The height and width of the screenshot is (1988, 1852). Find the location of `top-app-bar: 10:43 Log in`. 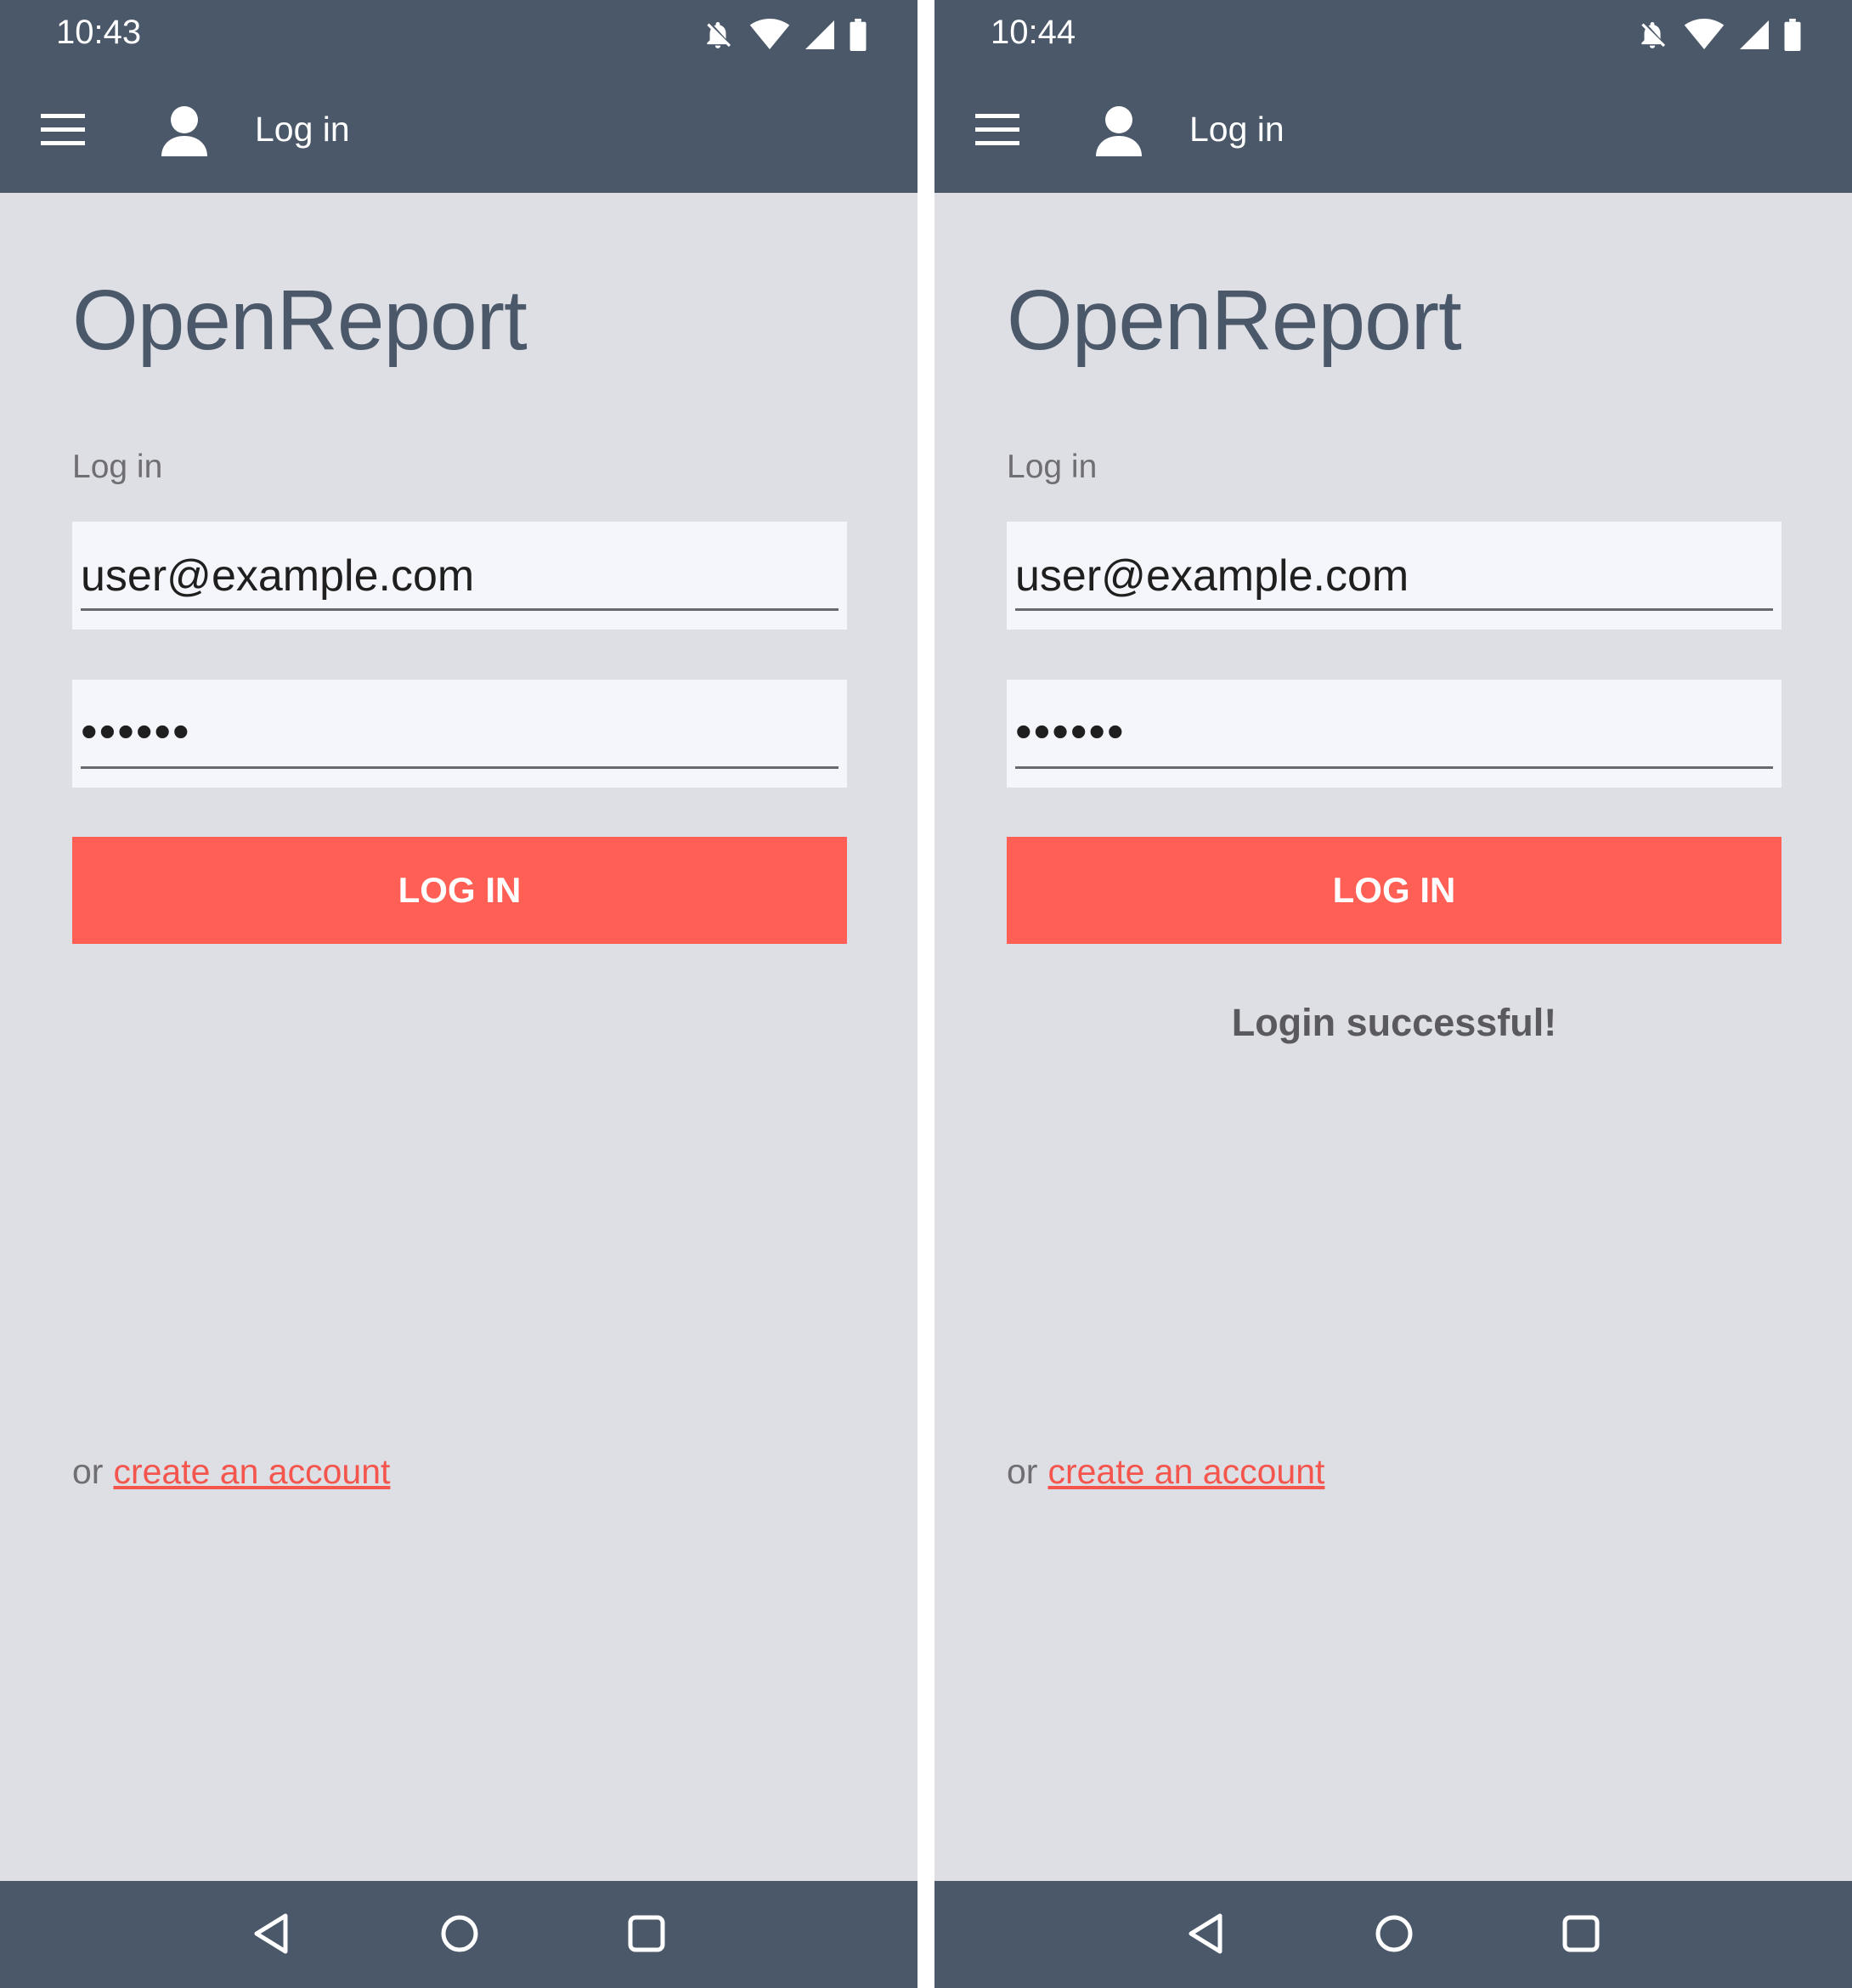

top-app-bar: 10:43 Log in is located at coordinates (459, 96).